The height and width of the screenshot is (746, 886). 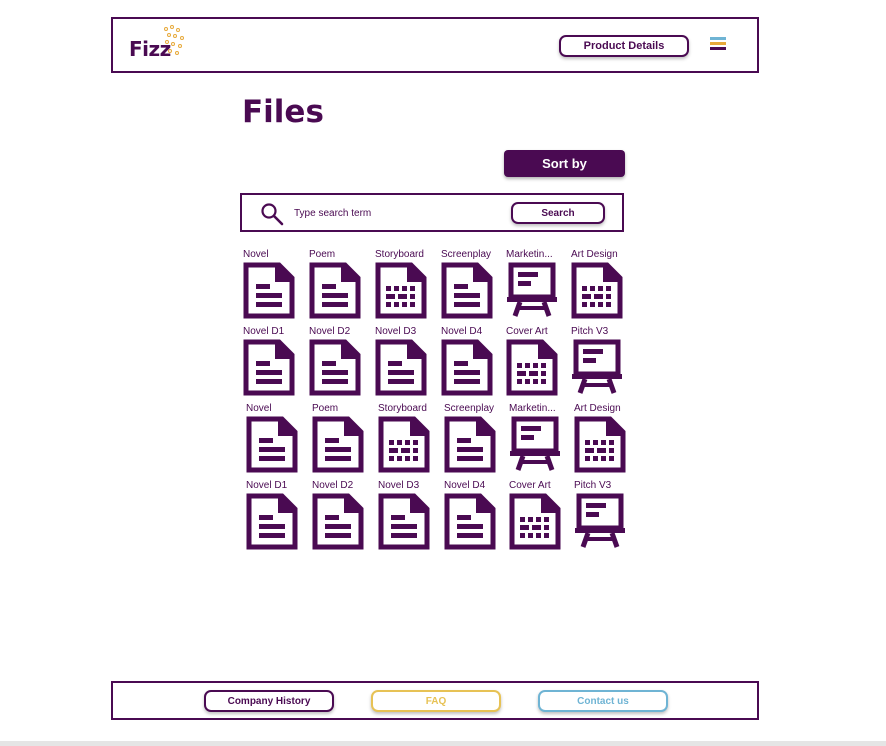 I want to click on search-button: Search, so click(x=558, y=213).